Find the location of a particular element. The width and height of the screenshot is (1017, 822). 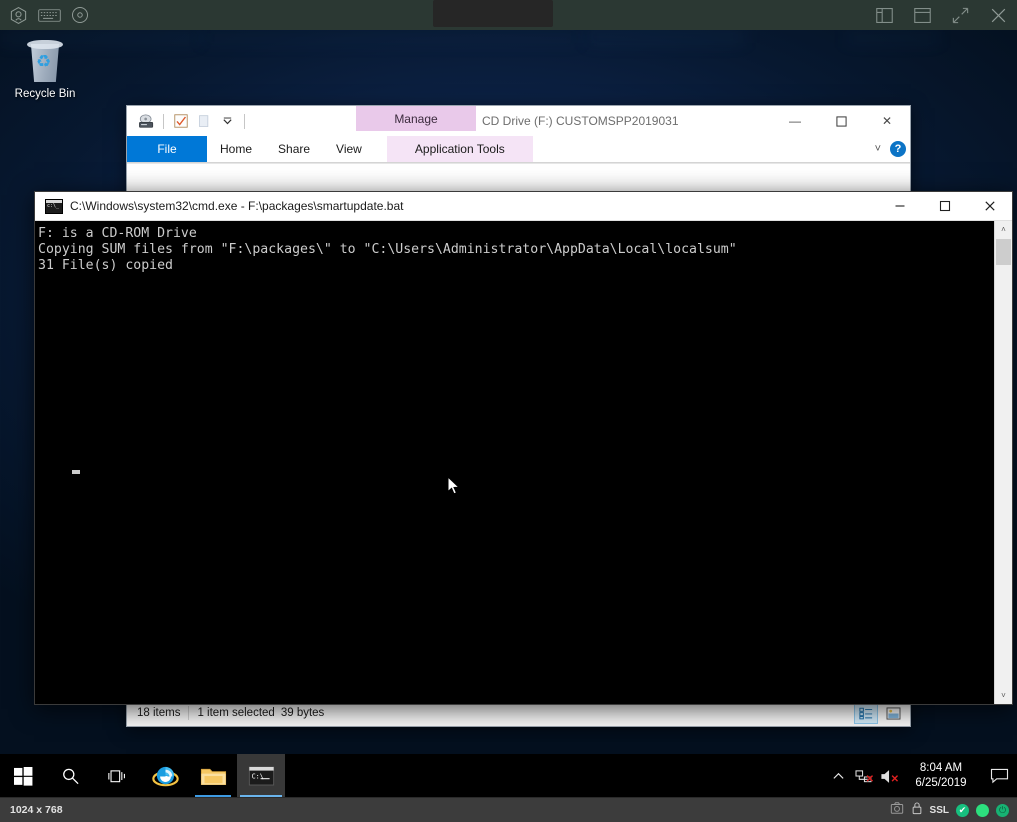

taskbar-internet-explorer: e is located at coordinates (165, 776).